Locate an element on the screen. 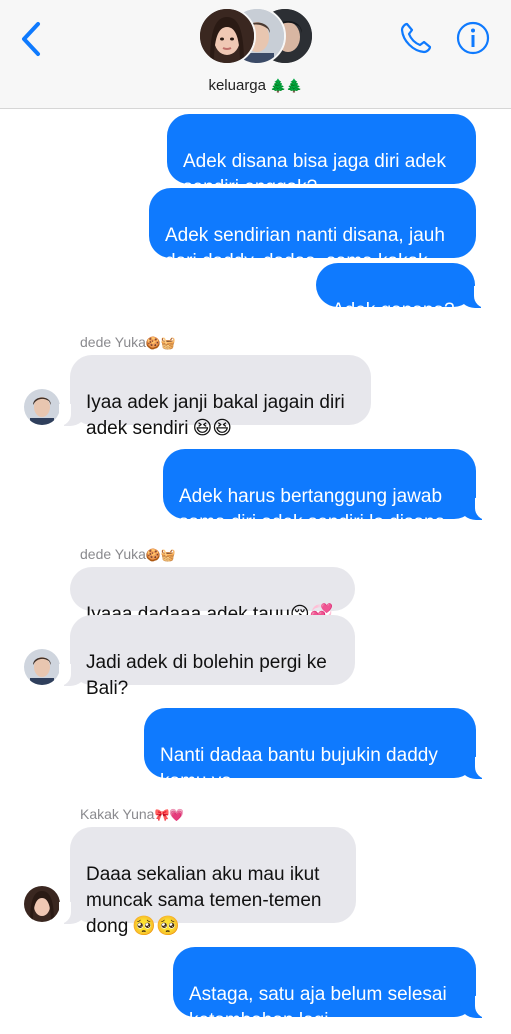  message-text: Jadi adek di bolehin pergi ke Bali? is located at coordinates (206, 675).